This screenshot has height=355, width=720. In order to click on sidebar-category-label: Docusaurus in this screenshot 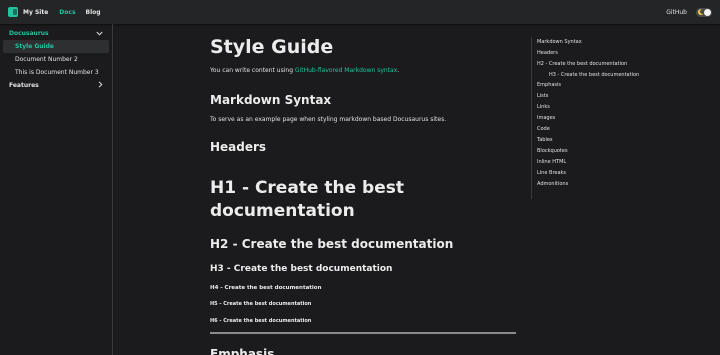, I will do `click(29, 33)`.